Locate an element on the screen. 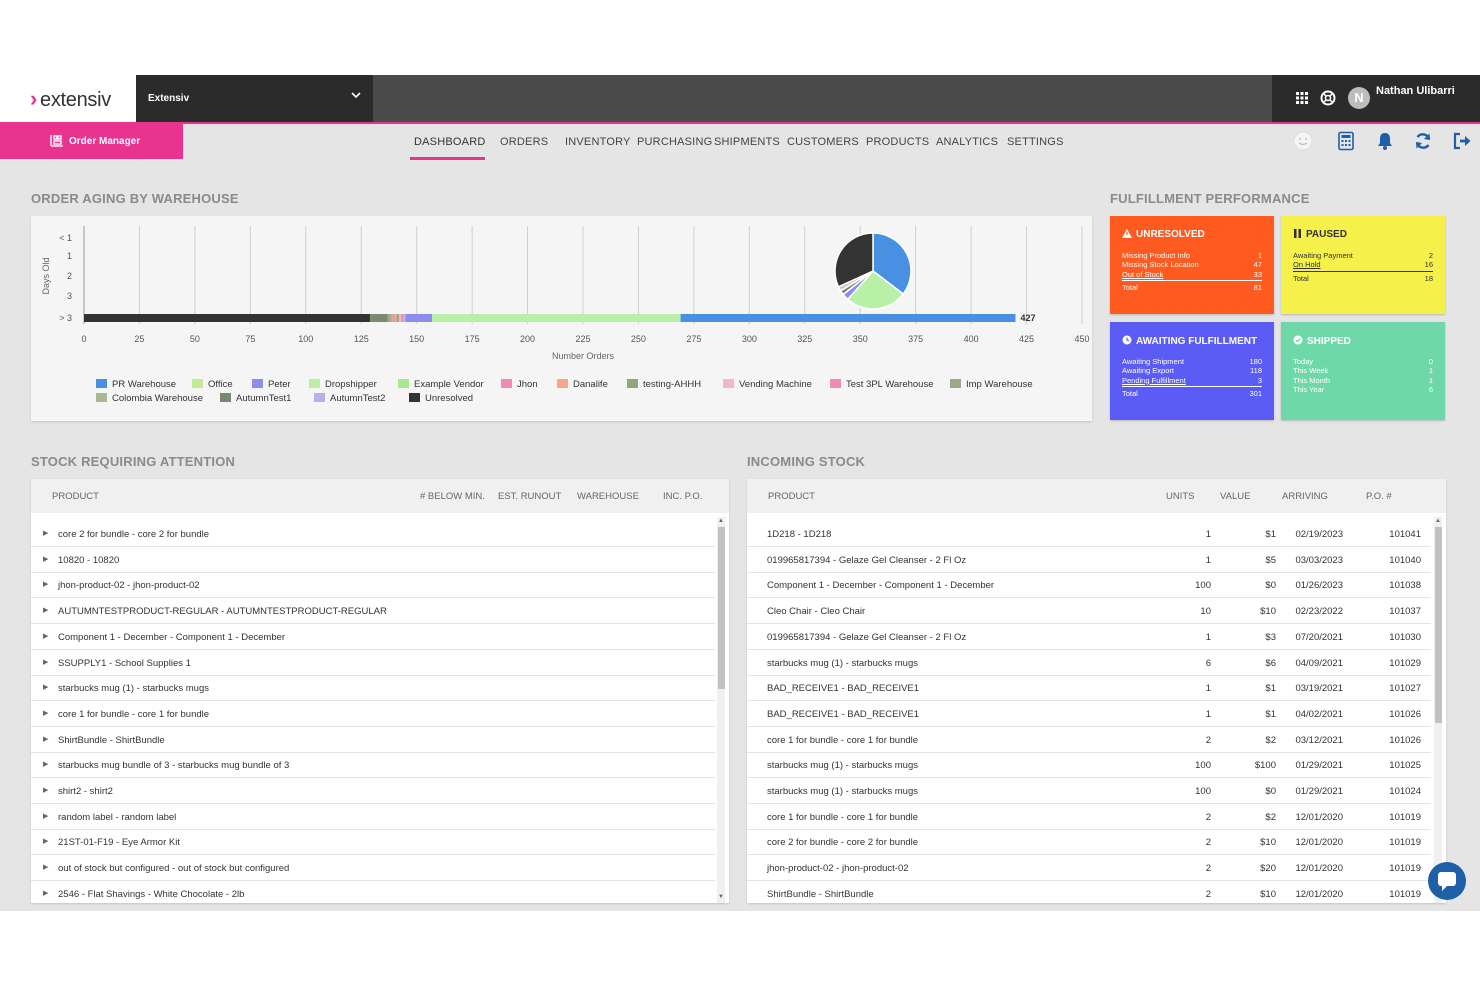 The height and width of the screenshot is (987, 1480). column-header-units: UNITS is located at coordinates (1180, 496).